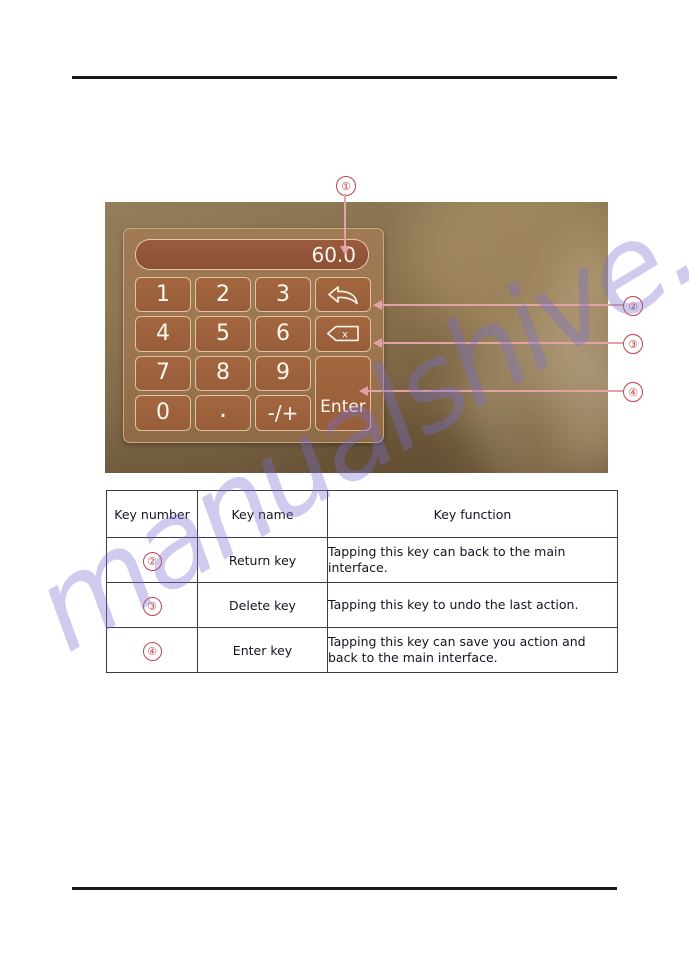 This screenshot has width=689, height=973. I want to click on row-key-number: ③, so click(152, 605).